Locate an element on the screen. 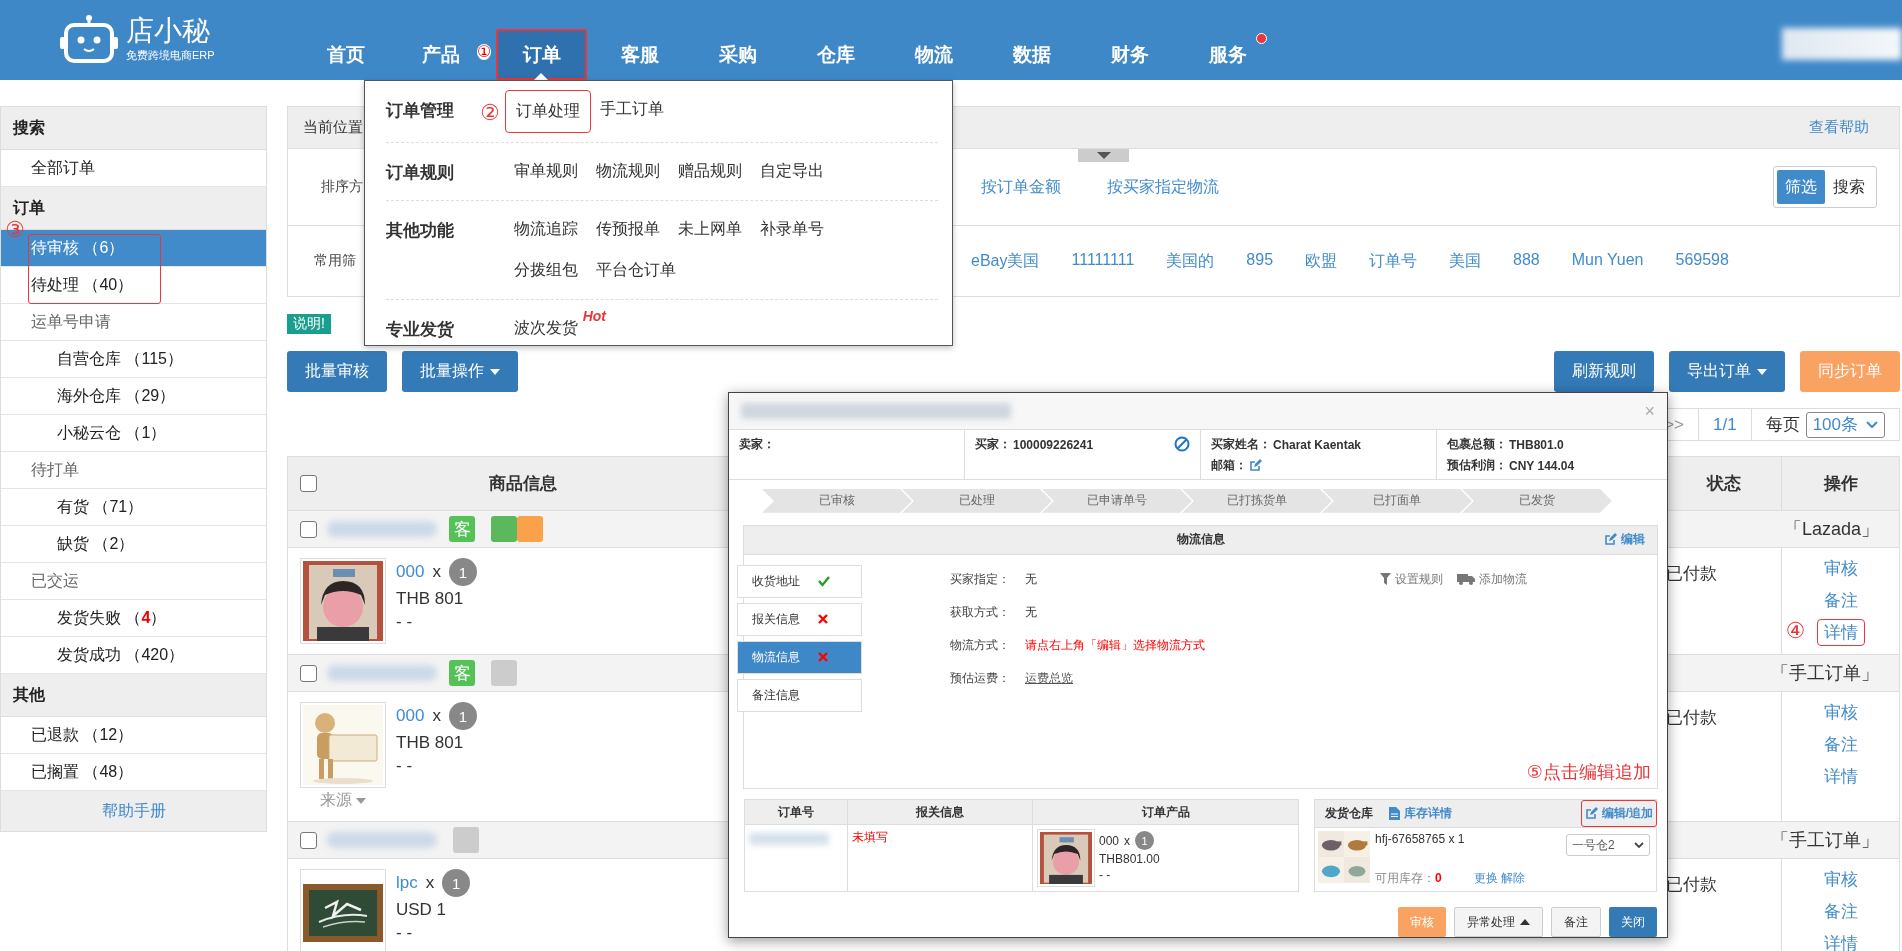 Image resolution: width=1902 pixels, height=951 pixels. product-sku: 000 is located at coordinates (1109, 840).